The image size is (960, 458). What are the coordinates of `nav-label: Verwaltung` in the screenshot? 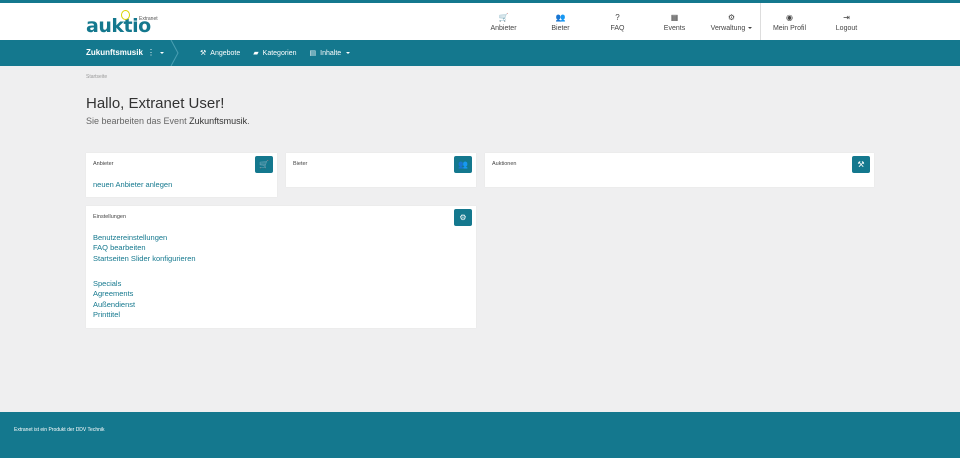 It's located at (728, 28).